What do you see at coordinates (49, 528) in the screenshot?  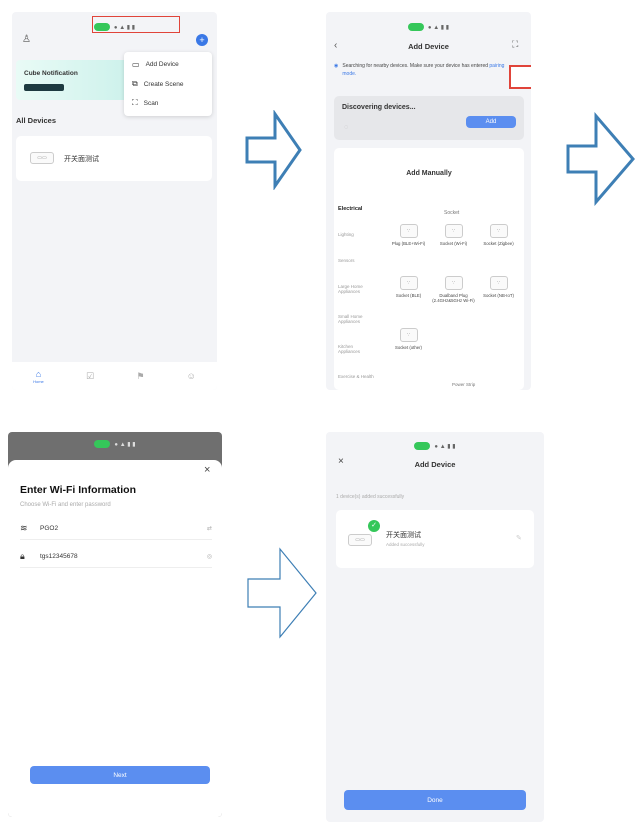 I see `wifi-name-value: PGO2` at bounding box center [49, 528].